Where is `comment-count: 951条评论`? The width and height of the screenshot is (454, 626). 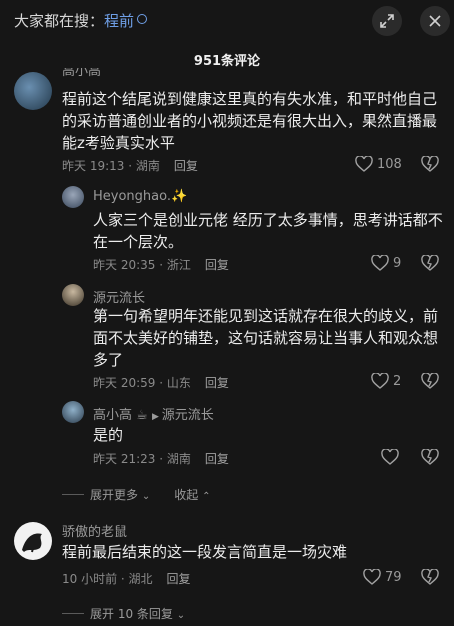 comment-count: 951条评论 is located at coordinates (227, 61).